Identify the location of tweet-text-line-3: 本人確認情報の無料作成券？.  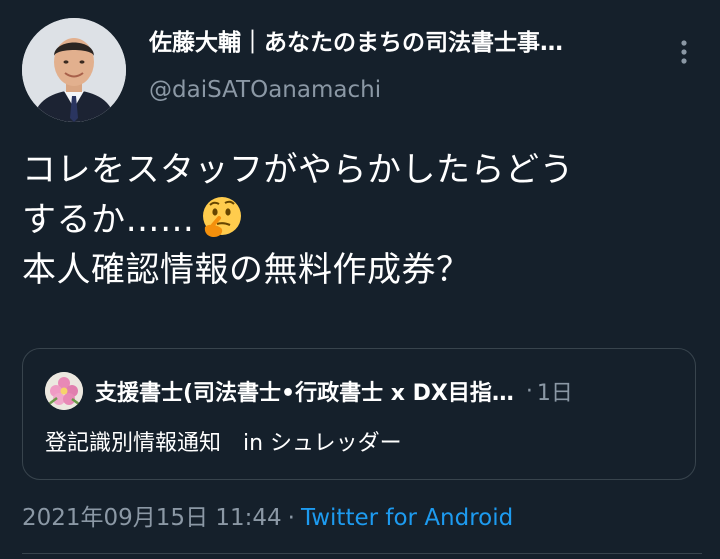
(246, 270).